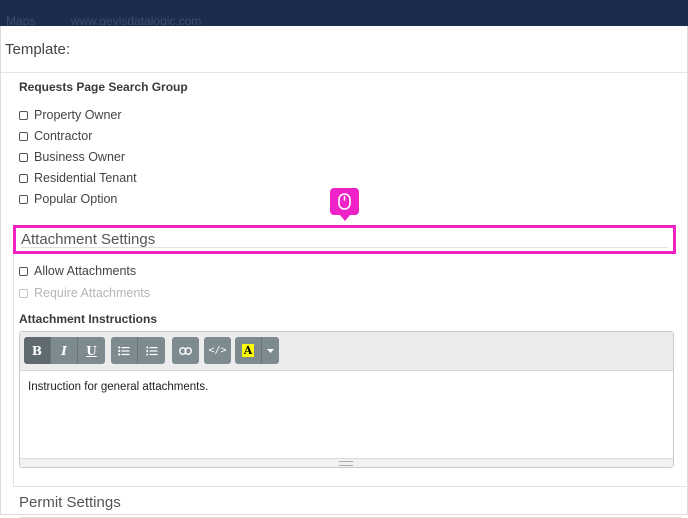 This screenshot has height=518, width=688. Describe the element at coordinates (76, 199) in the screenshot. I see `checkbox-label: Popular Option` at that location.